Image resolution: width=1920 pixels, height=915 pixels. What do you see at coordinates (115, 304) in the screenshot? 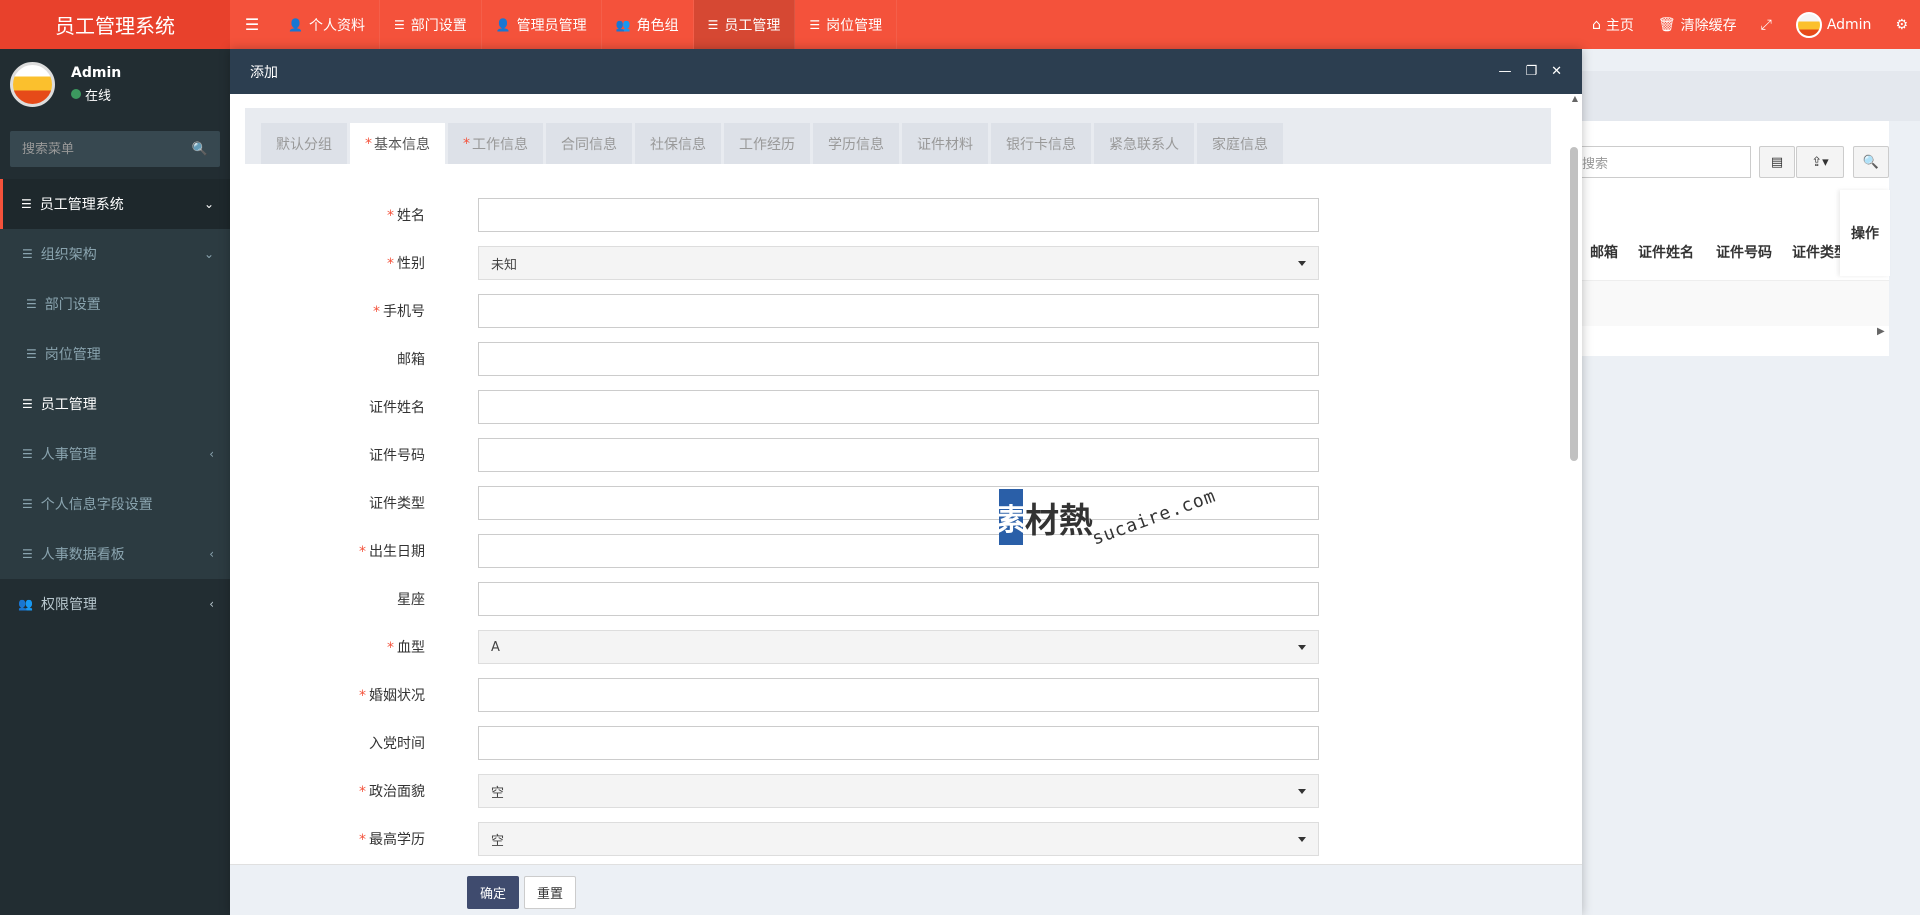
I see `sidebar-item-department-settings: ☰ 部门设置` at bounding box center [115, 304].